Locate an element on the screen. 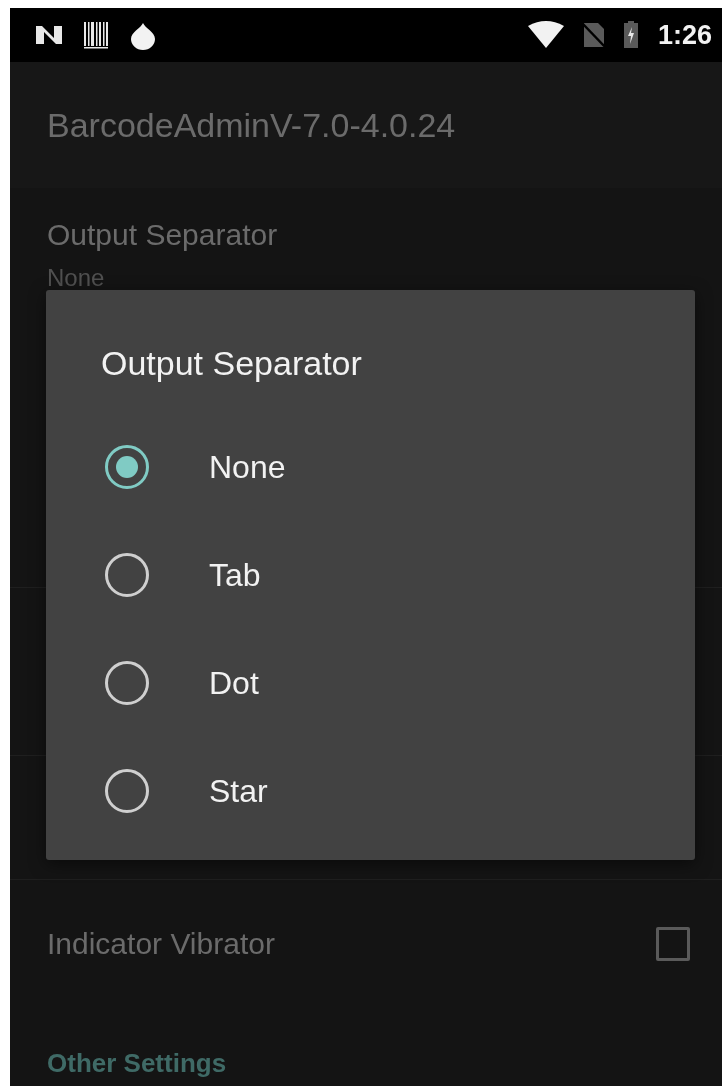  setting-summary: None is located at coordinates (76, 278).